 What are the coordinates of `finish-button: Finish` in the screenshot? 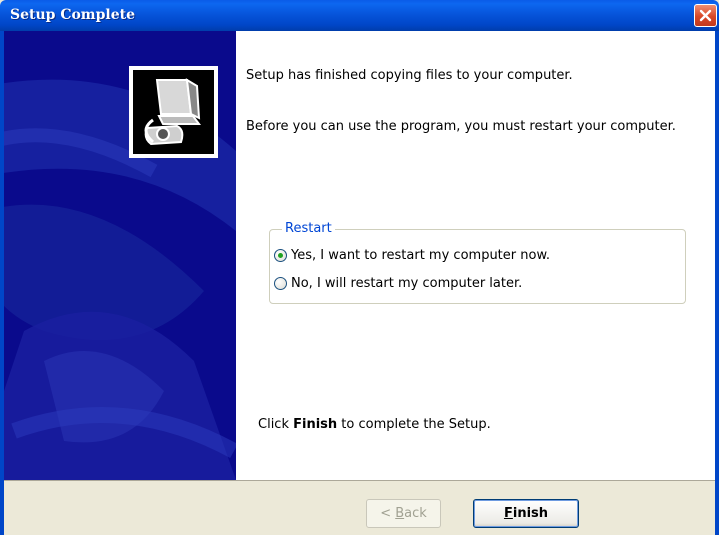 It's located at (526, 513).